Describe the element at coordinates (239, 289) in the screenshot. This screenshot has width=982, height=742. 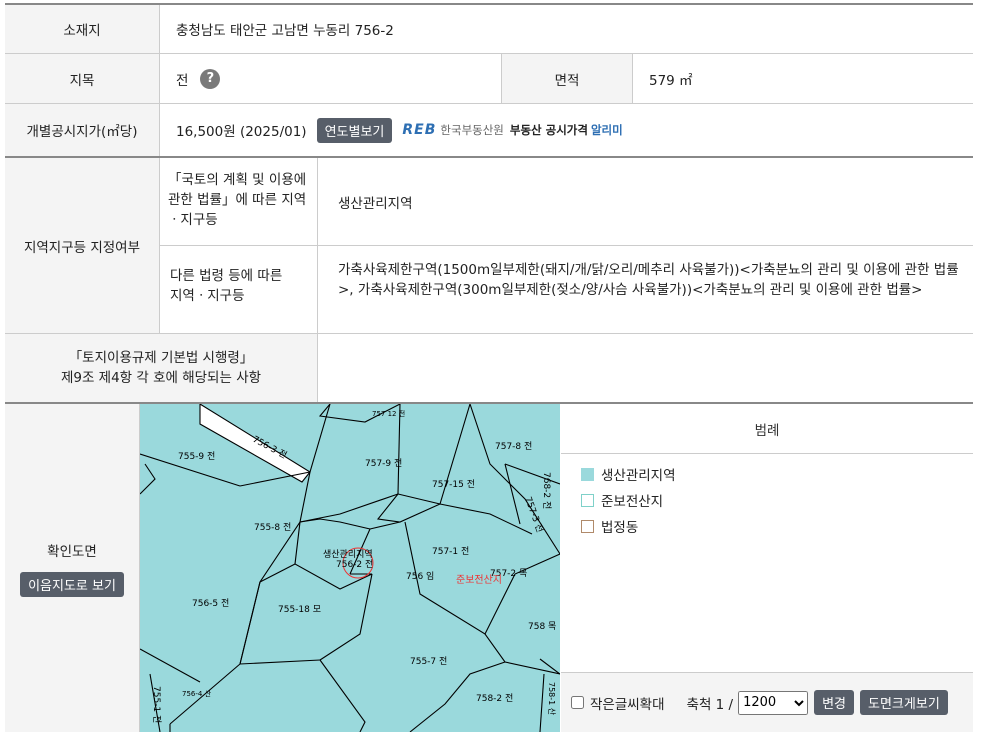
I see `other-law-label: 다른 법령 등에 따른 지역ㆍ지구등` at that location.